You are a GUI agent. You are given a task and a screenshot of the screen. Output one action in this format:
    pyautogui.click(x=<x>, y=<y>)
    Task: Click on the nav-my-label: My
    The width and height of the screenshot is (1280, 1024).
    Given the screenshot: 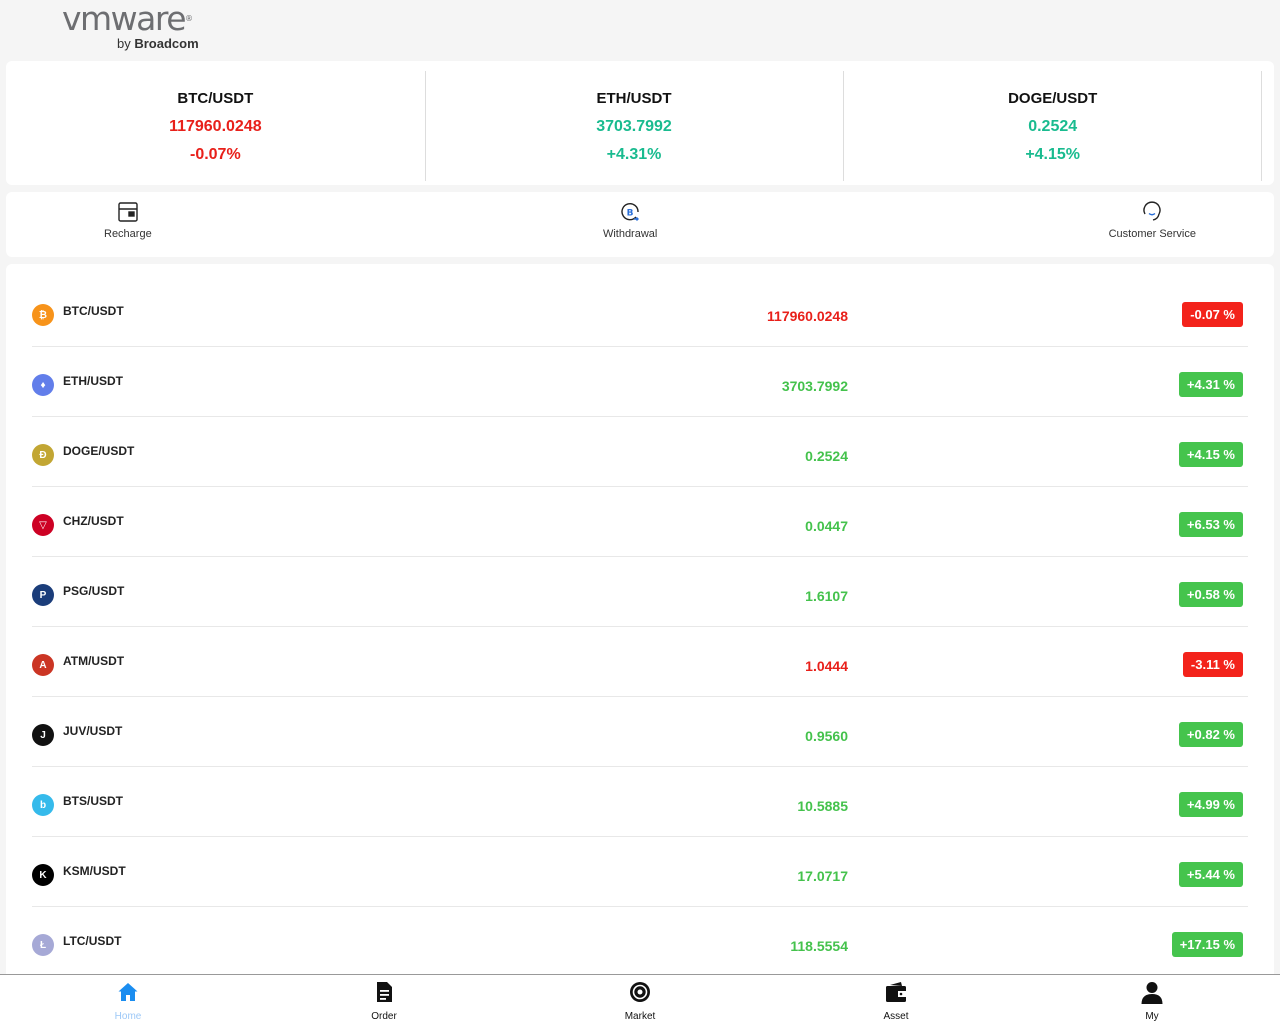 What is the action you would take?
    pyautogui.click(x=1152, y=1016)
    